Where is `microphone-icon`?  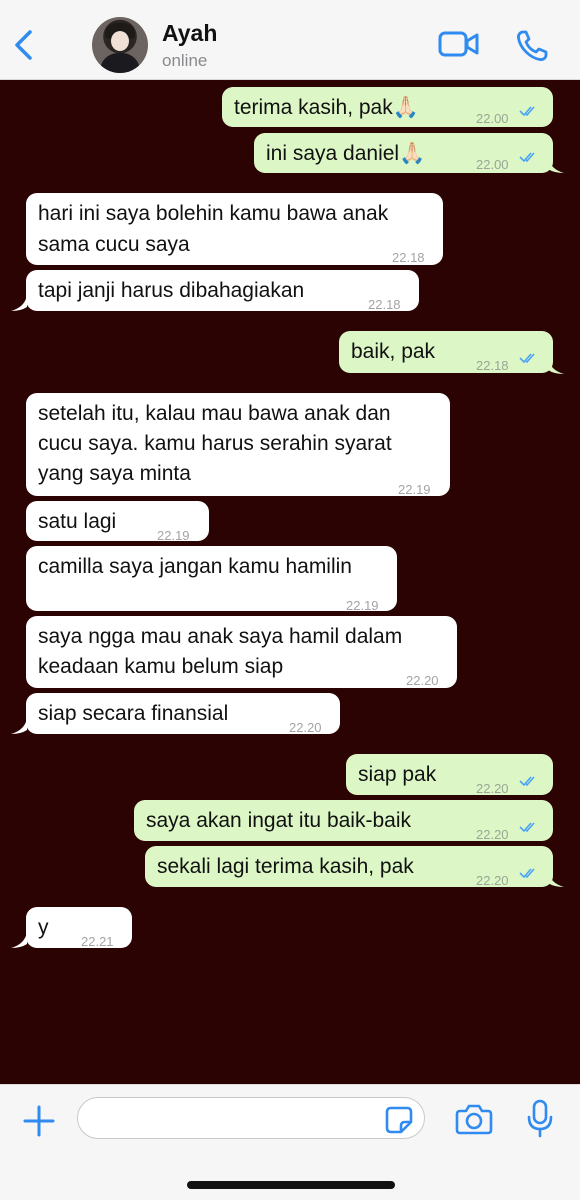 microphone-icon is located at coordinates (540, 1118).